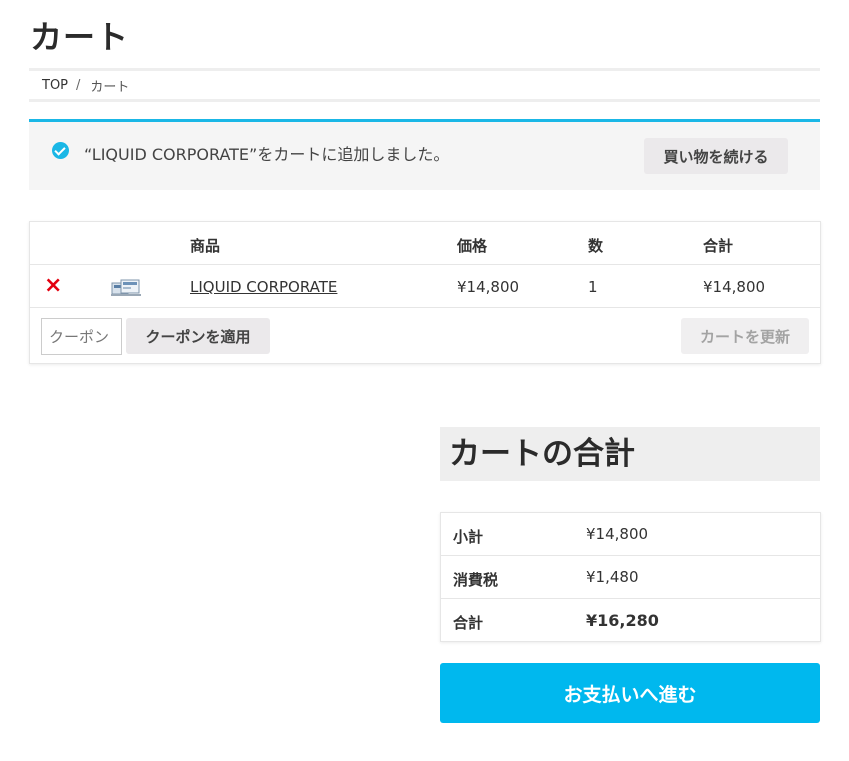  What do you see at coordinates (622, 620) in the screenshot?
I see `order-total-value: ¥16,280` at bounding box center [622, 620].